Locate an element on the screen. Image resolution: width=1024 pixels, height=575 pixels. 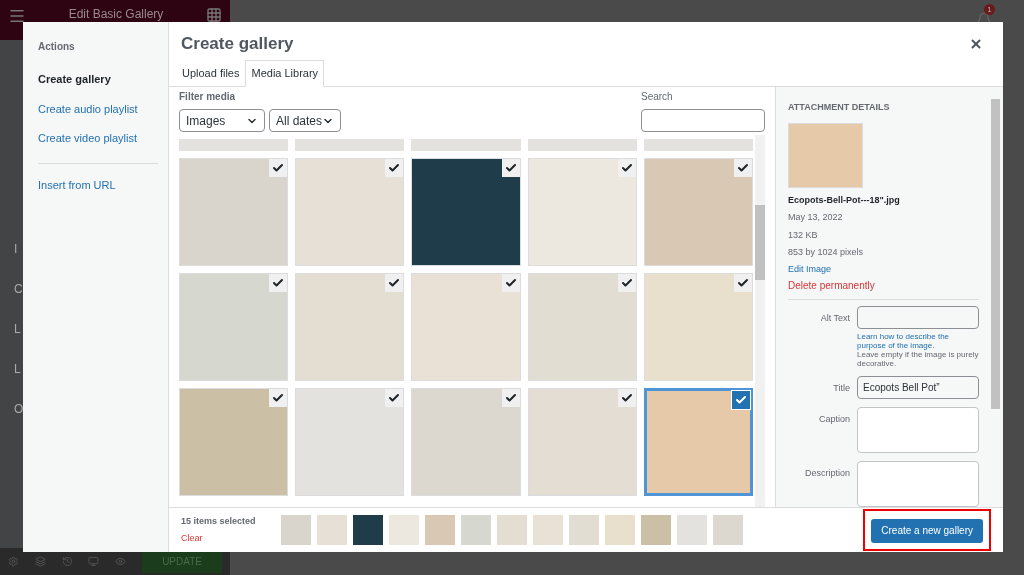
sidebar-link: Create gallery is located at coordinates (103, 79).